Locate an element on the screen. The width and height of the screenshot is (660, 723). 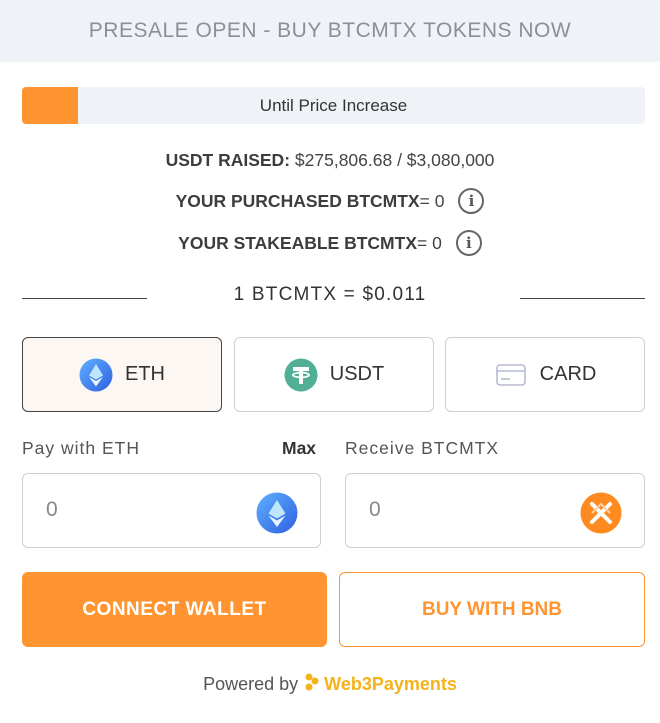
tether-icon is located at coordinates (301, 375).